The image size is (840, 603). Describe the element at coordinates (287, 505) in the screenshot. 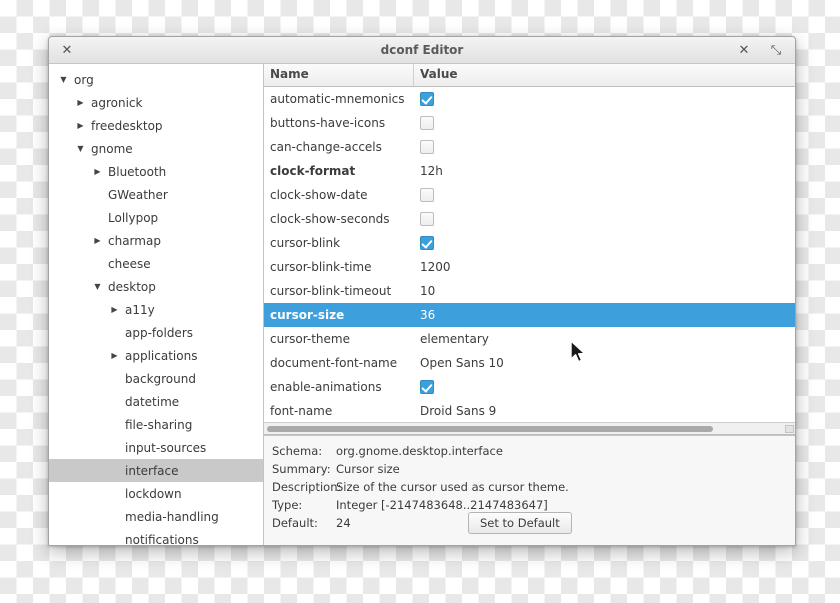

I see `type-label: Type:` at that location.